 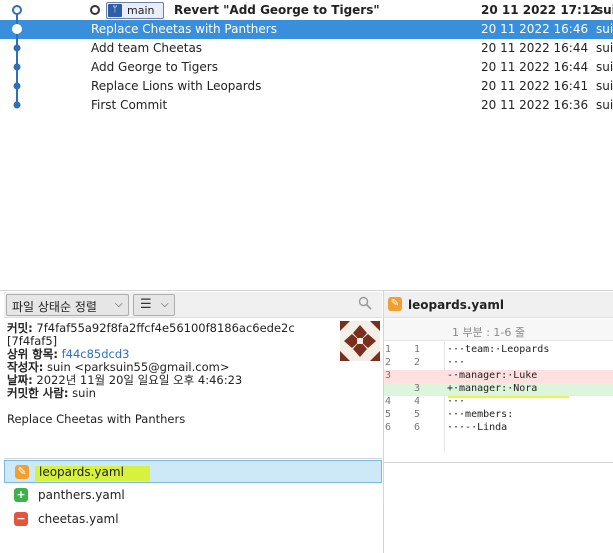 What do you see at coordinates (25, 367) in the screenshot?
I see `author-label: 작성자:` at bounding box center [25, 367].